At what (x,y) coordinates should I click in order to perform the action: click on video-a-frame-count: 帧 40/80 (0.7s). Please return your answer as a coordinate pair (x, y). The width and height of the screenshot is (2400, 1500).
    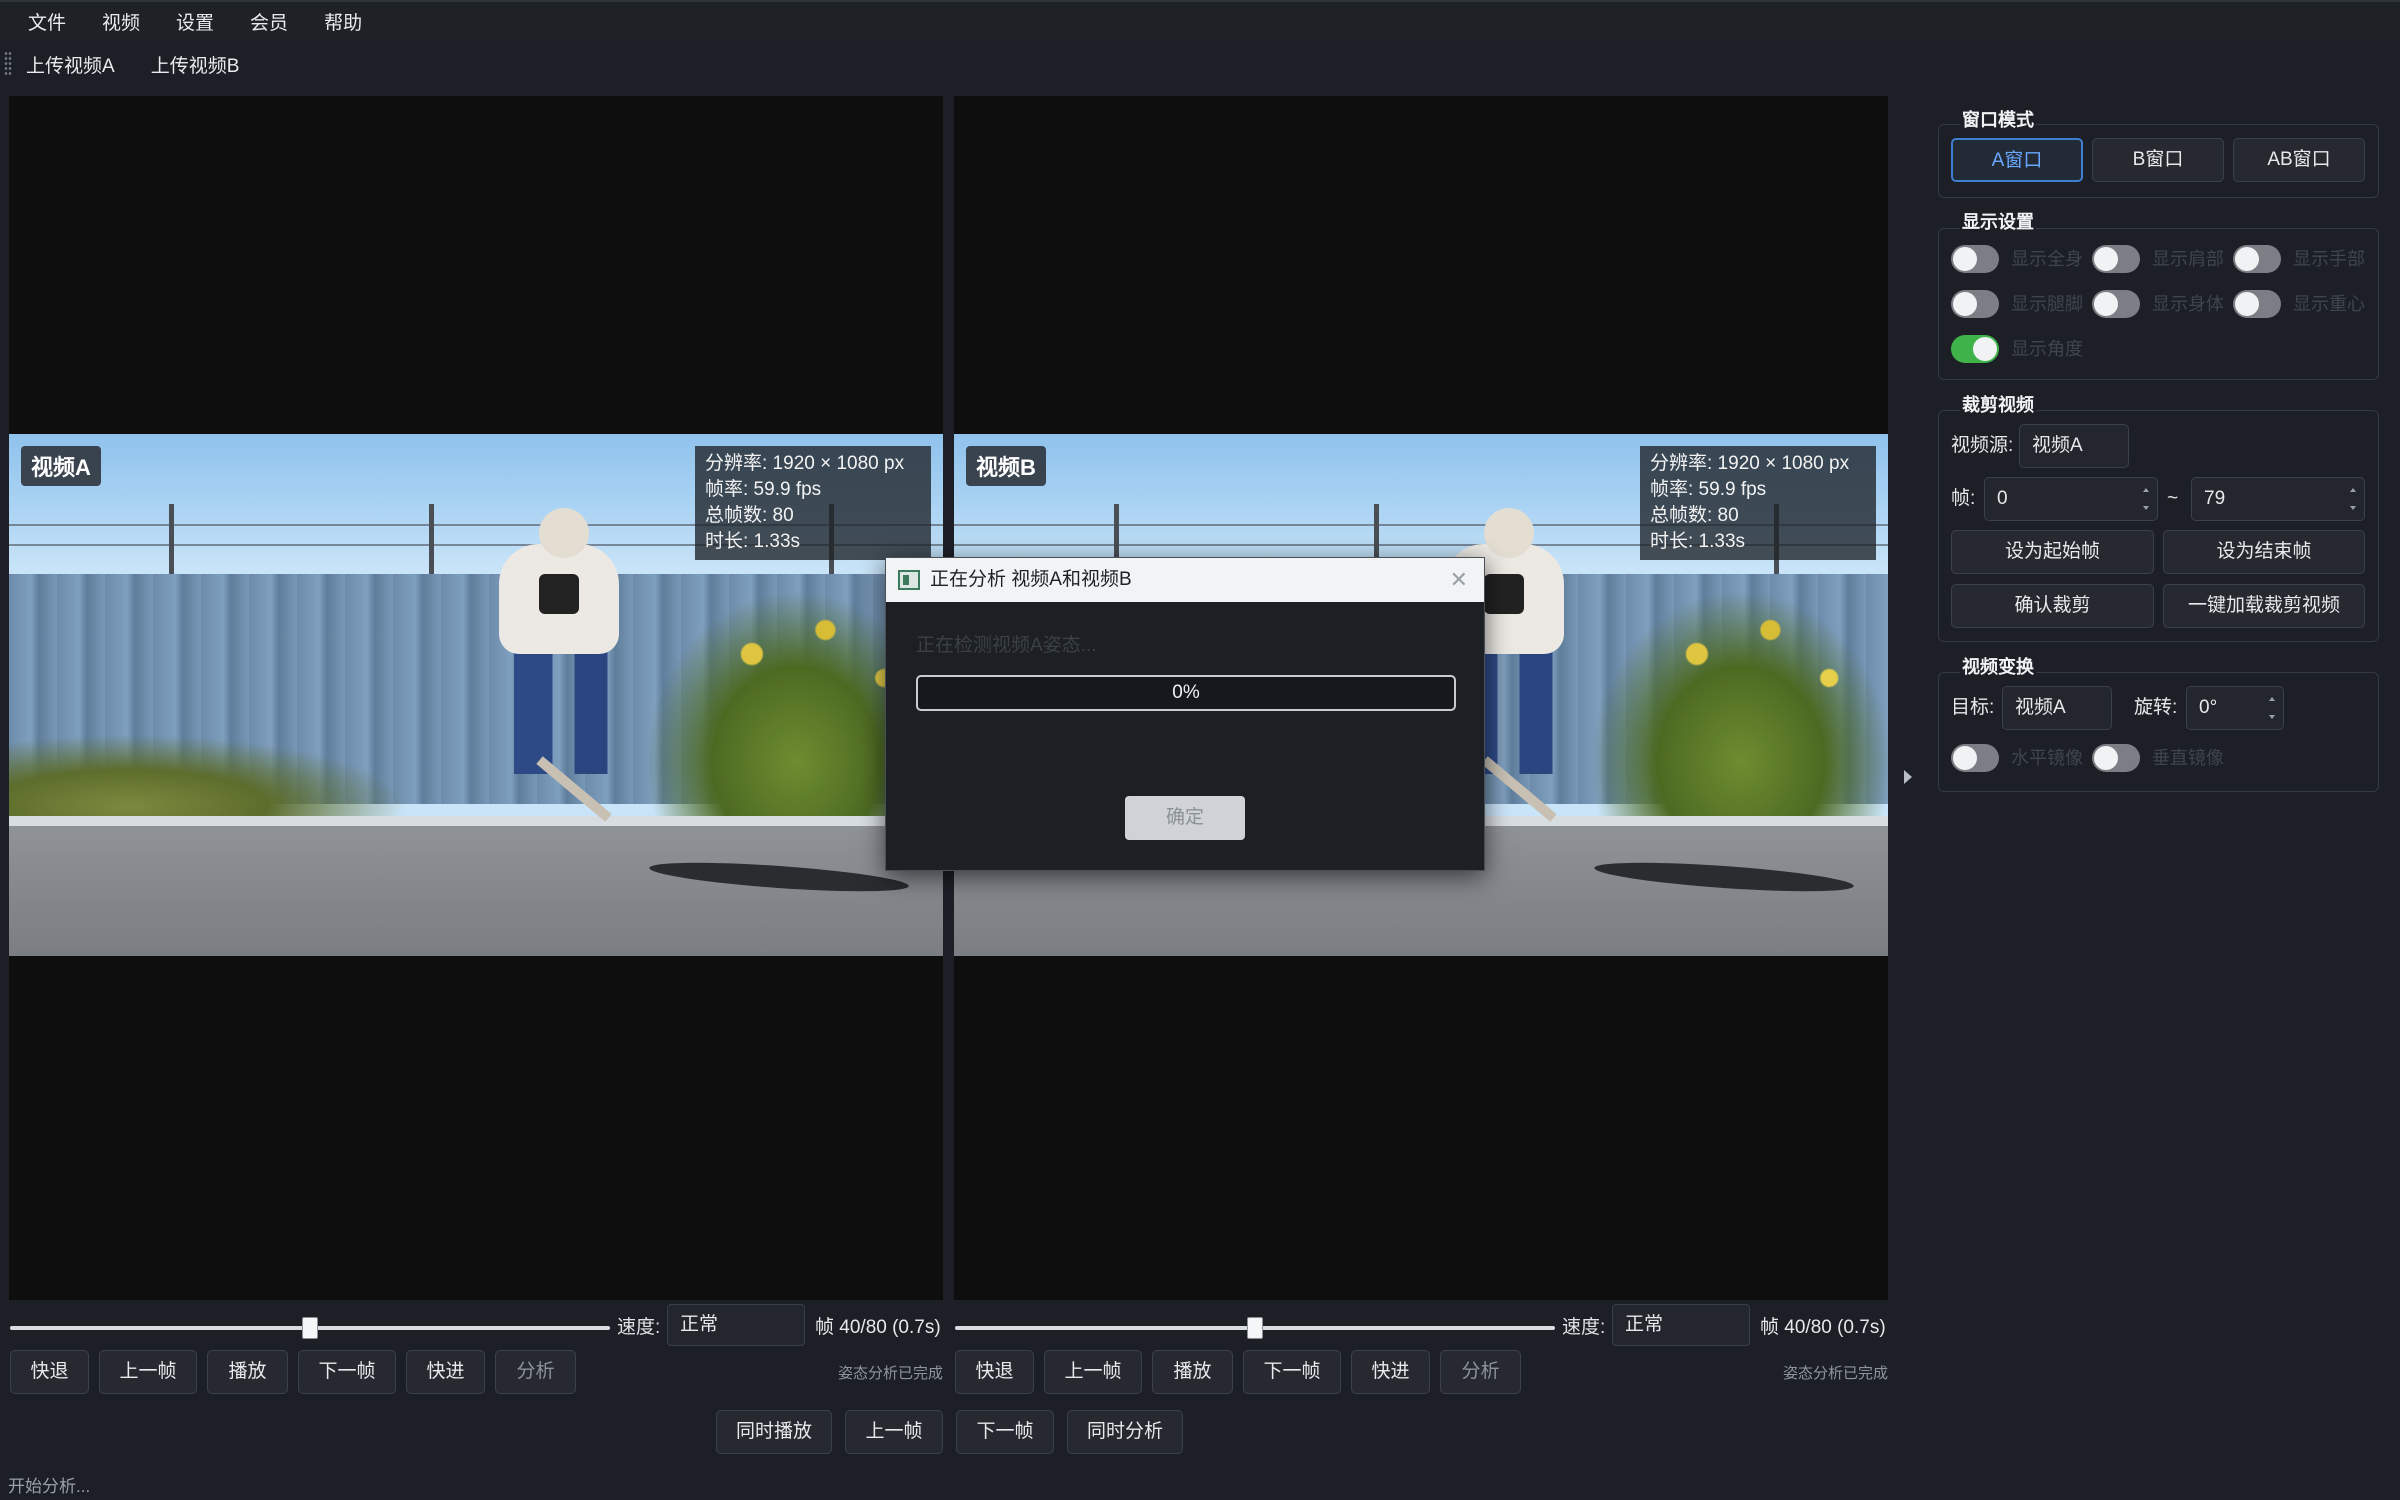
    Looking at the image, I should click on (878, 1327).